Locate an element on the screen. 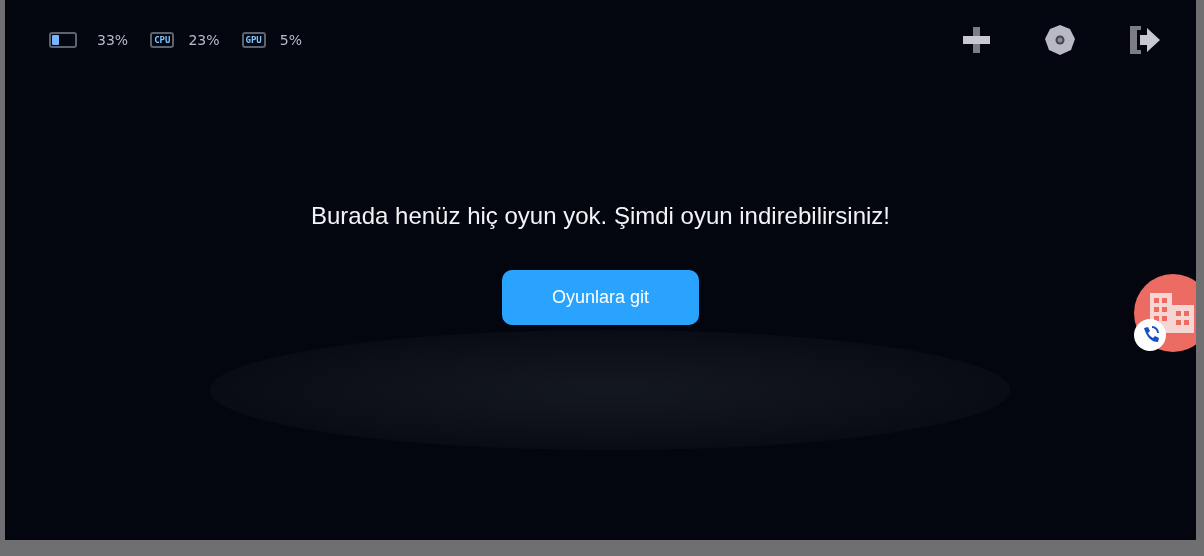  empty-message: Burada henüz hiç oyun yok. Şimdi oyun indirebilirsiniz! is located at coordinates (600, 216).